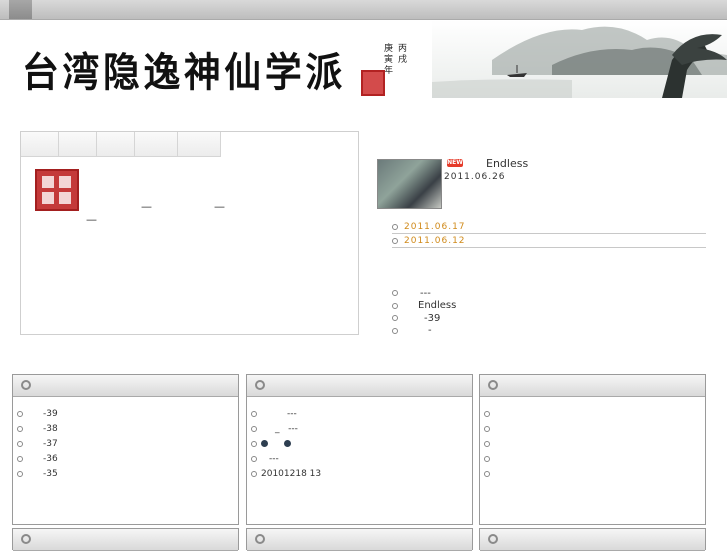  What do you see at coordinates (50, 458) in the screenshot?
I see `list-item-label: -36` at bounding box center [50, 458].